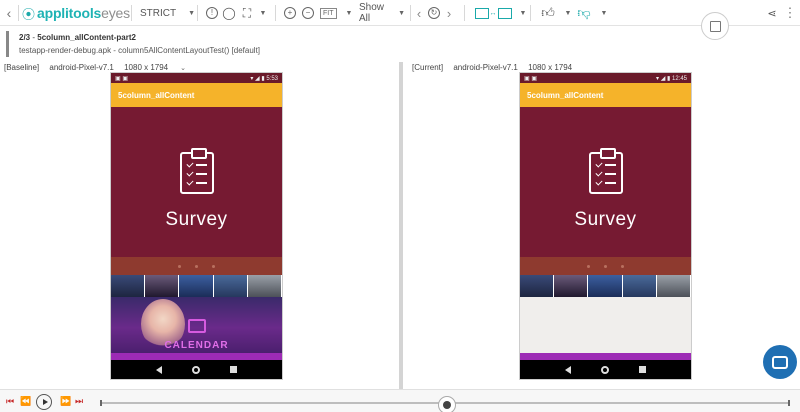 The image size is (800, 412). I want to click on last-step-icon: ⏭, so click(79, 401).